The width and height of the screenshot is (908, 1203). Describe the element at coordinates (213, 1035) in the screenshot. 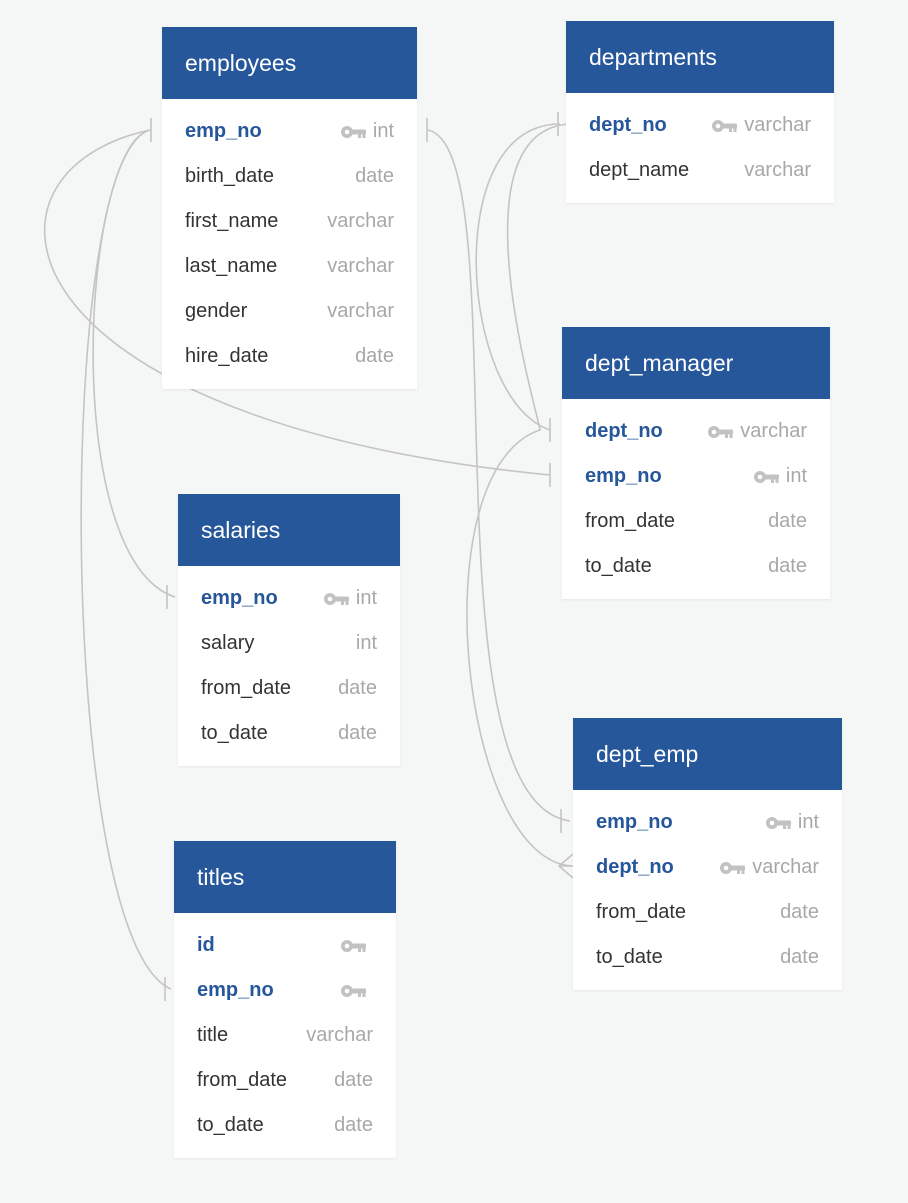

I see `column-name: title` at that location.